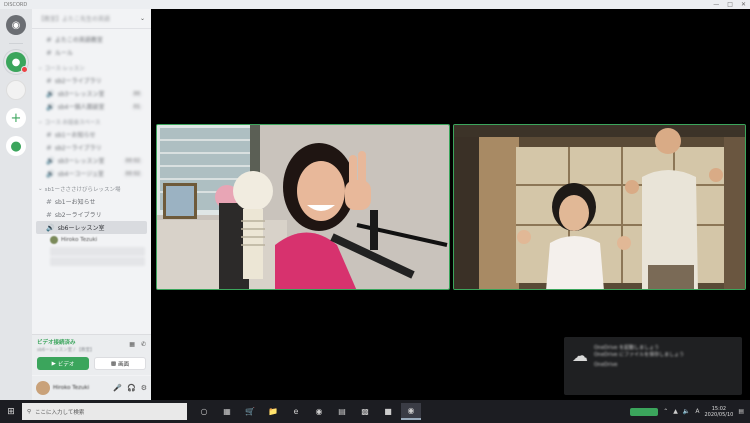  I want to click on store-icon: 🛒, so click(250, 411).